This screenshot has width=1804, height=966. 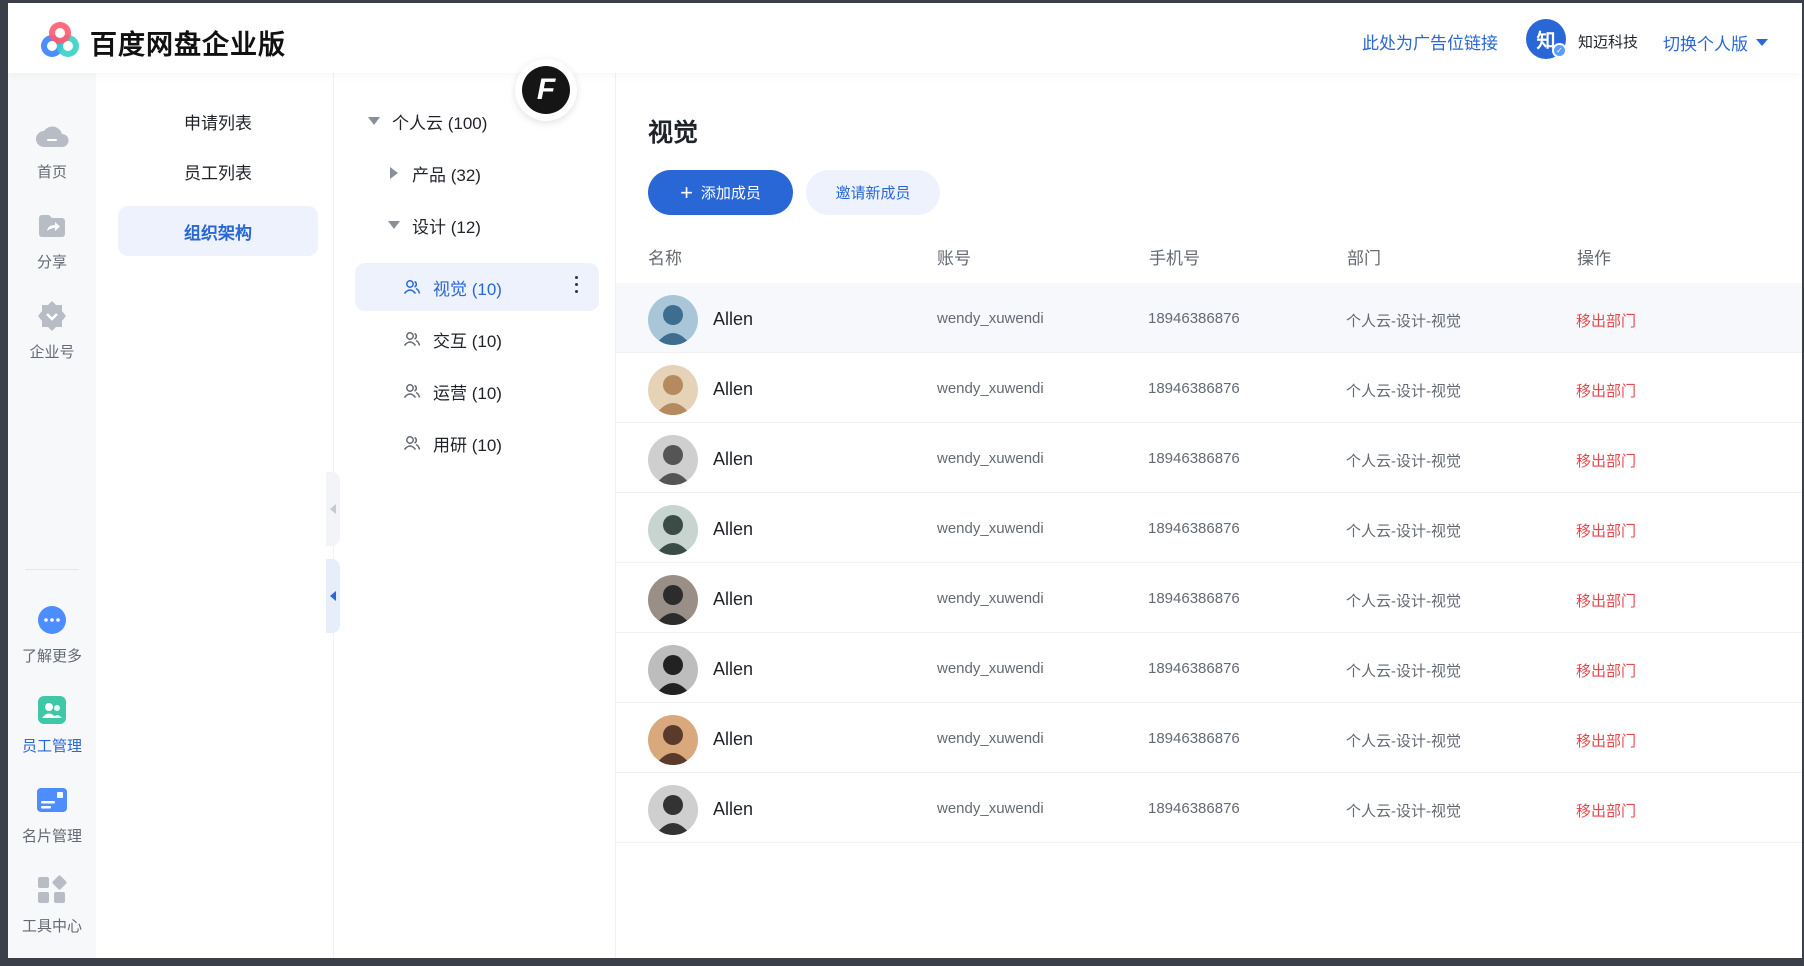 What do you see at coordinates (446, 227) in the screenshot?
I see `tree-node-label: 设计 (12)` at bounding box center [446, 227].